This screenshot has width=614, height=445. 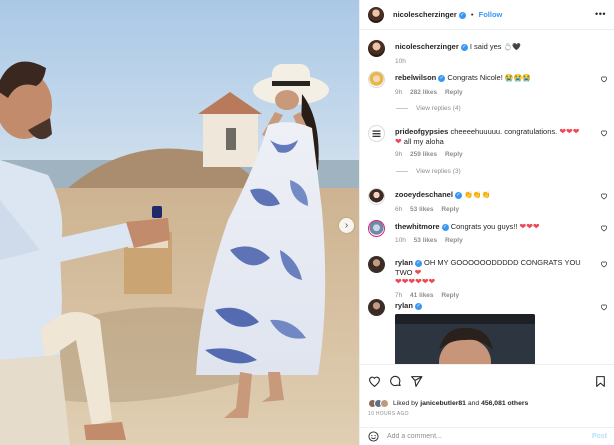 I want to click on view-replies-button: View replies (3), so click(x=428, y=171).